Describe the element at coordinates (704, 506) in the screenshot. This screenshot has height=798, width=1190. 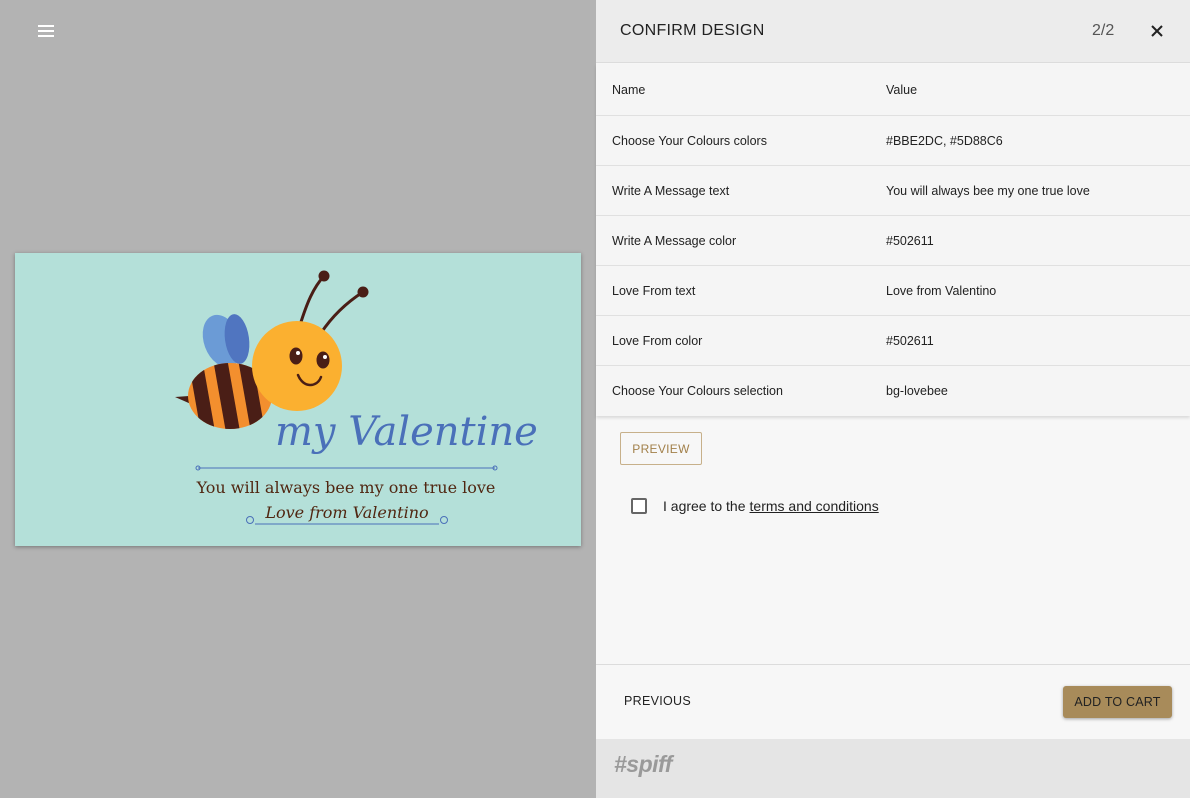
I see `agree-label: I agree to the` at that location.